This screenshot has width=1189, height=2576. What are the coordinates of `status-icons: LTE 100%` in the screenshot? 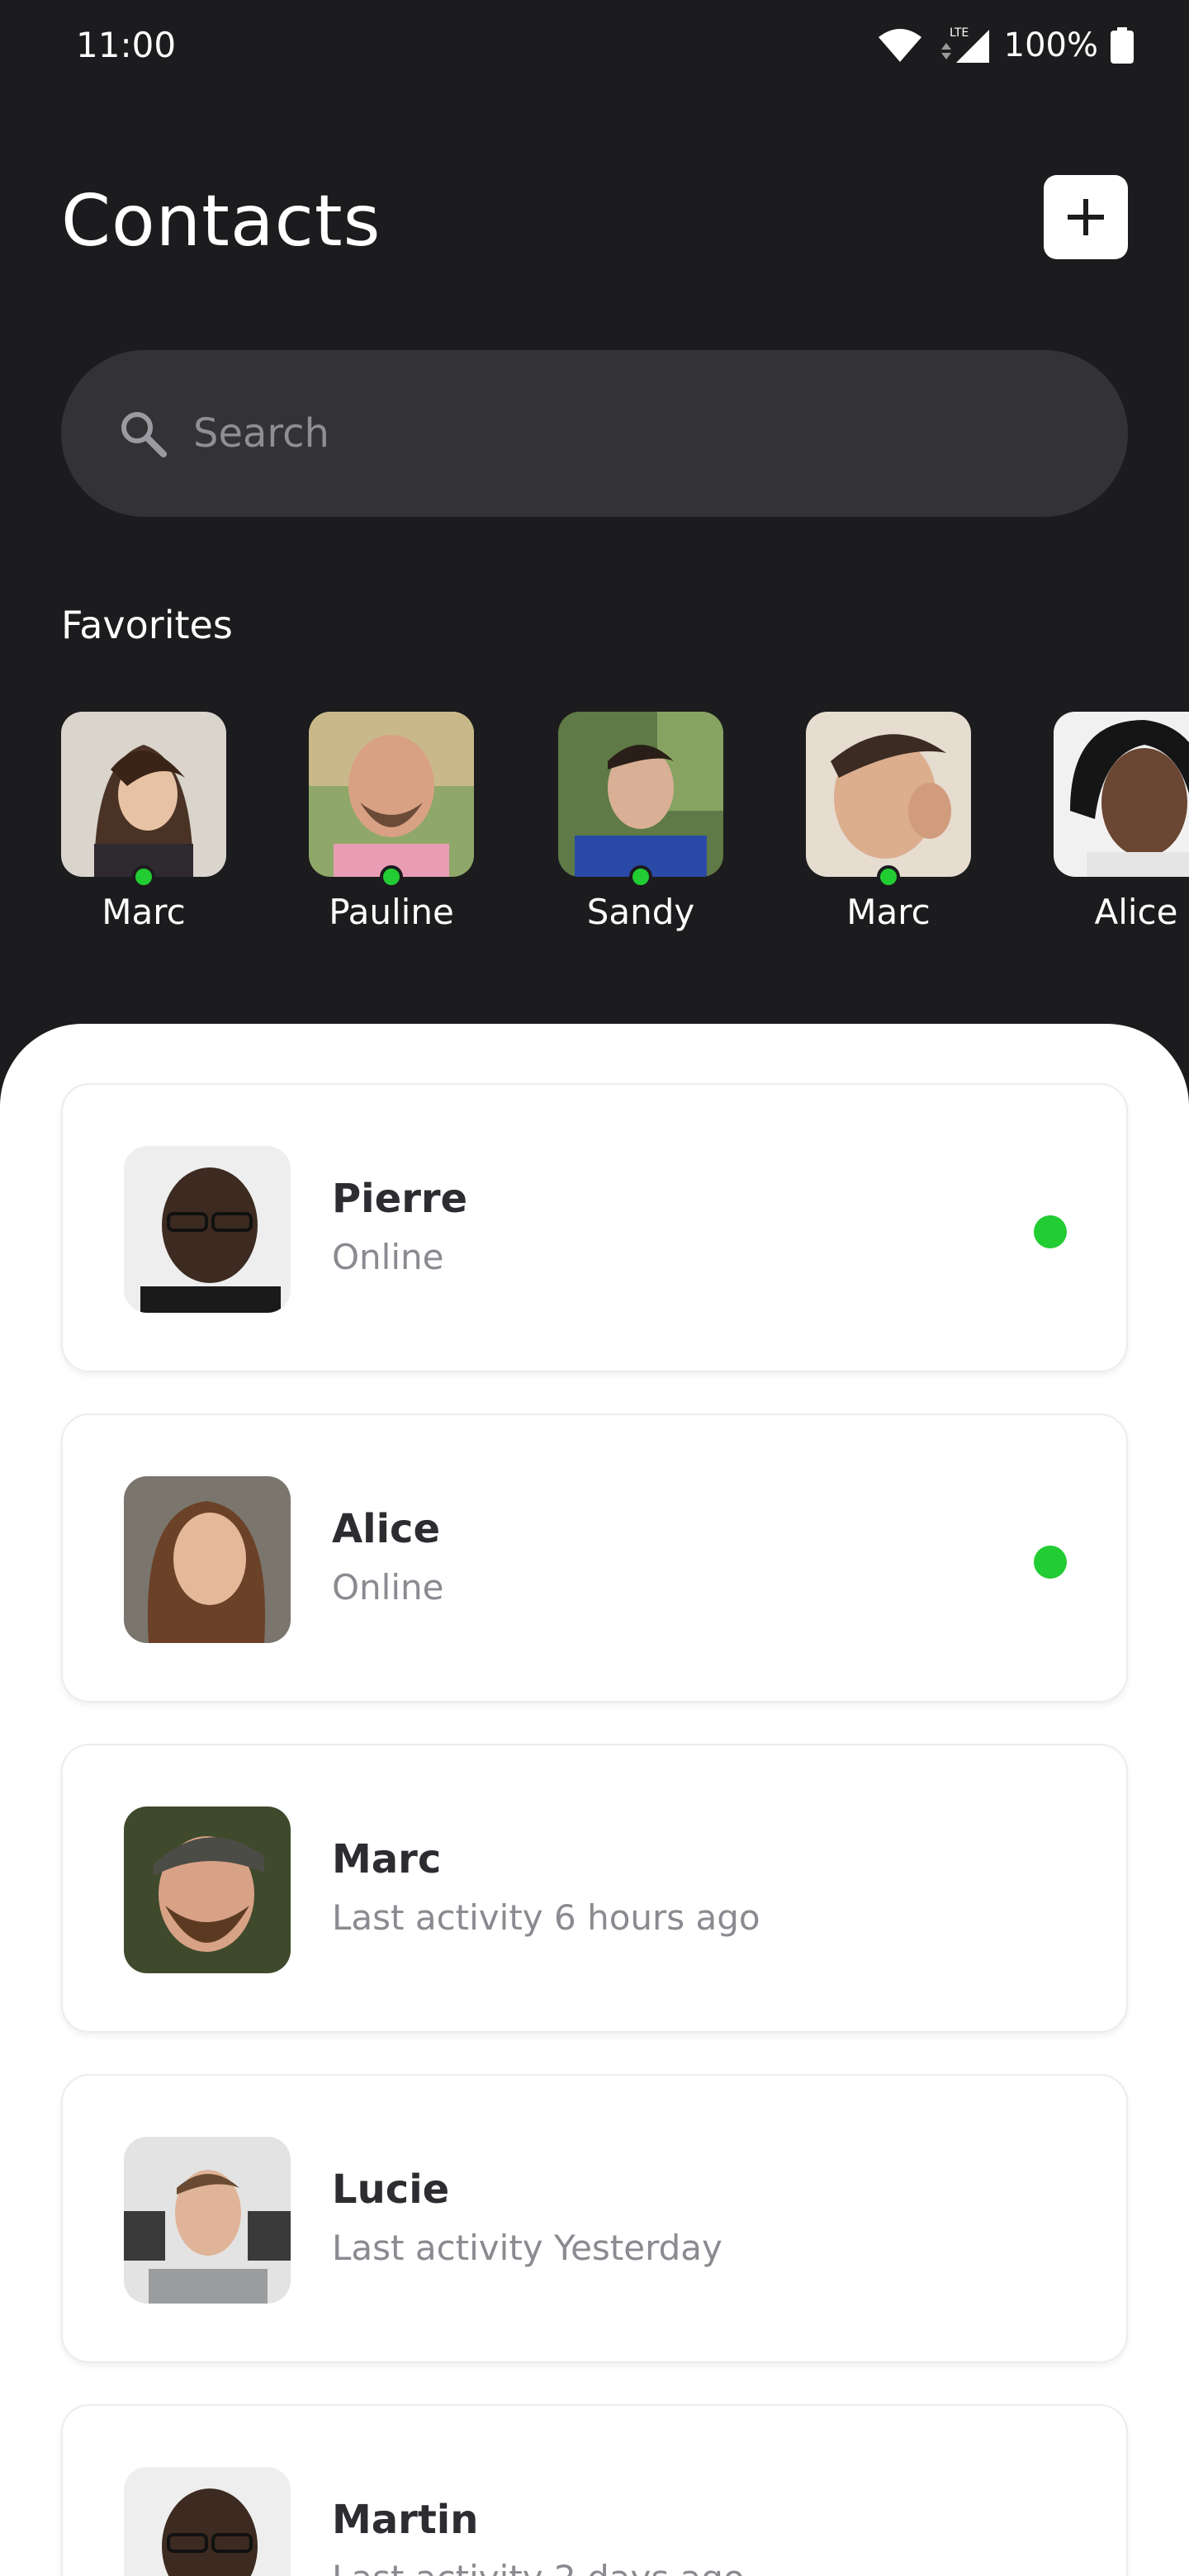 It's located at (1006, 45).